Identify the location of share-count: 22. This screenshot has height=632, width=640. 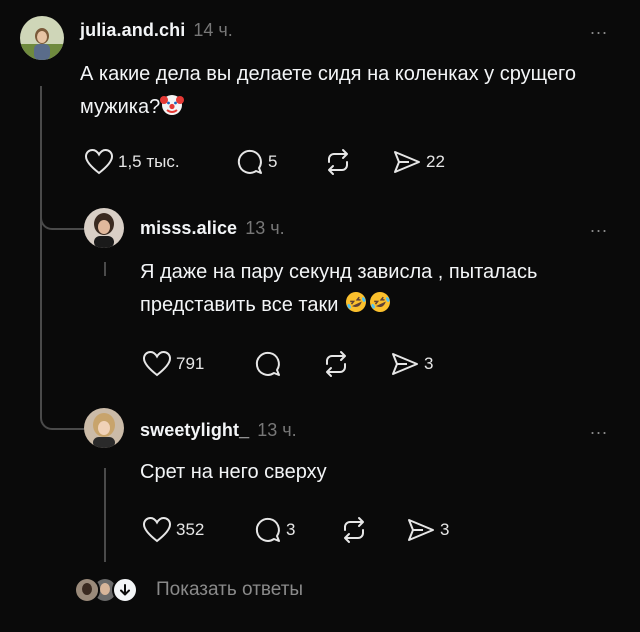
(435, 161).